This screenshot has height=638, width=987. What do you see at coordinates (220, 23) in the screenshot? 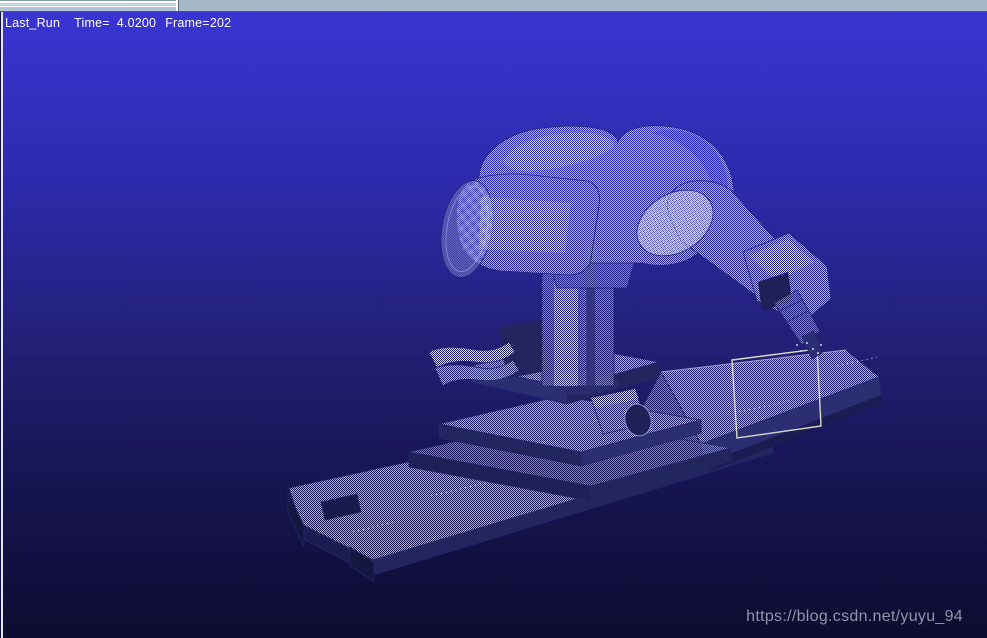
I see `frame-value: 202` at bounding box center [220, 23].